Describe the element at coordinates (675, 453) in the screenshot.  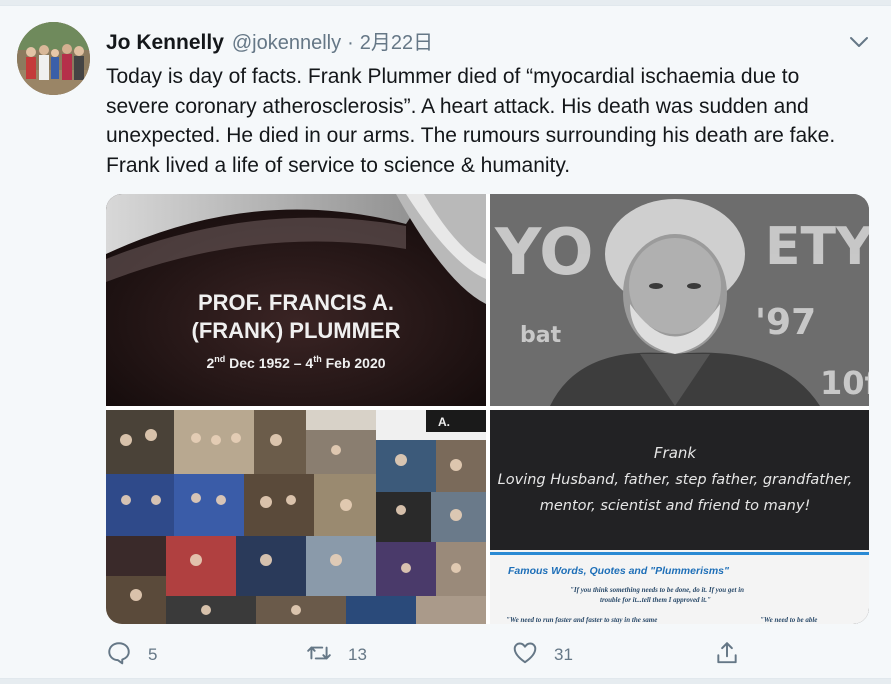
I see `tribute-title: Frank` at that location.